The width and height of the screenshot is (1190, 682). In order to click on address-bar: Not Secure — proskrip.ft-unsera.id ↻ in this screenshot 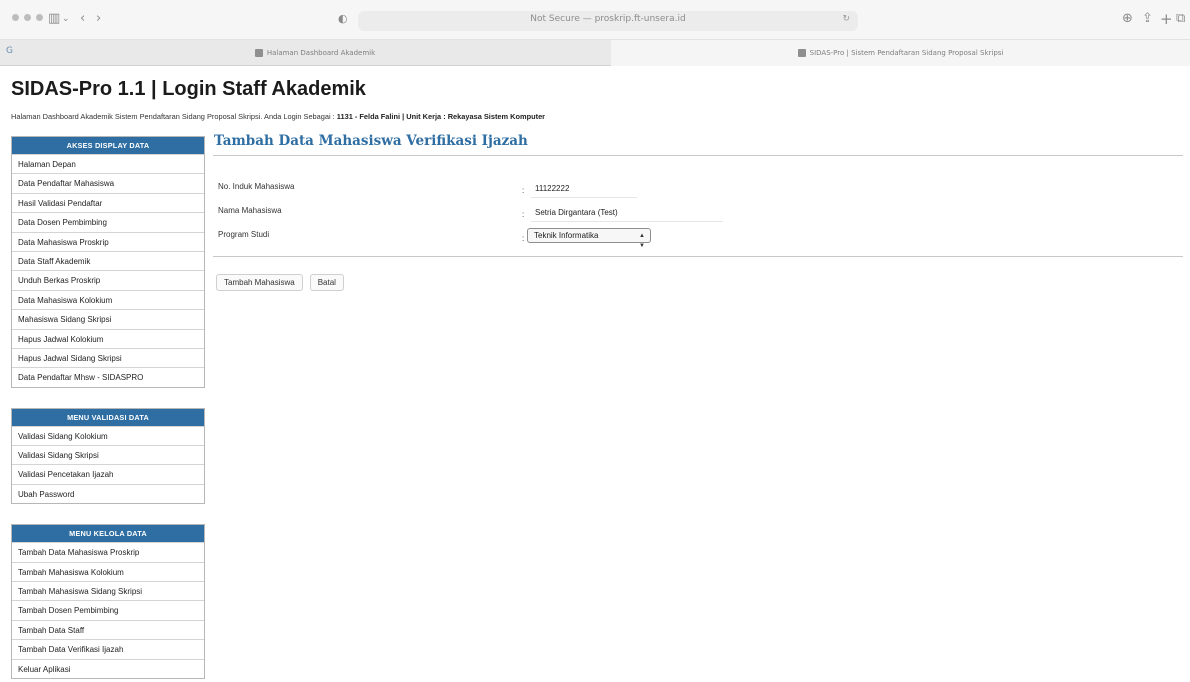, I will do `click(608, 21)`.